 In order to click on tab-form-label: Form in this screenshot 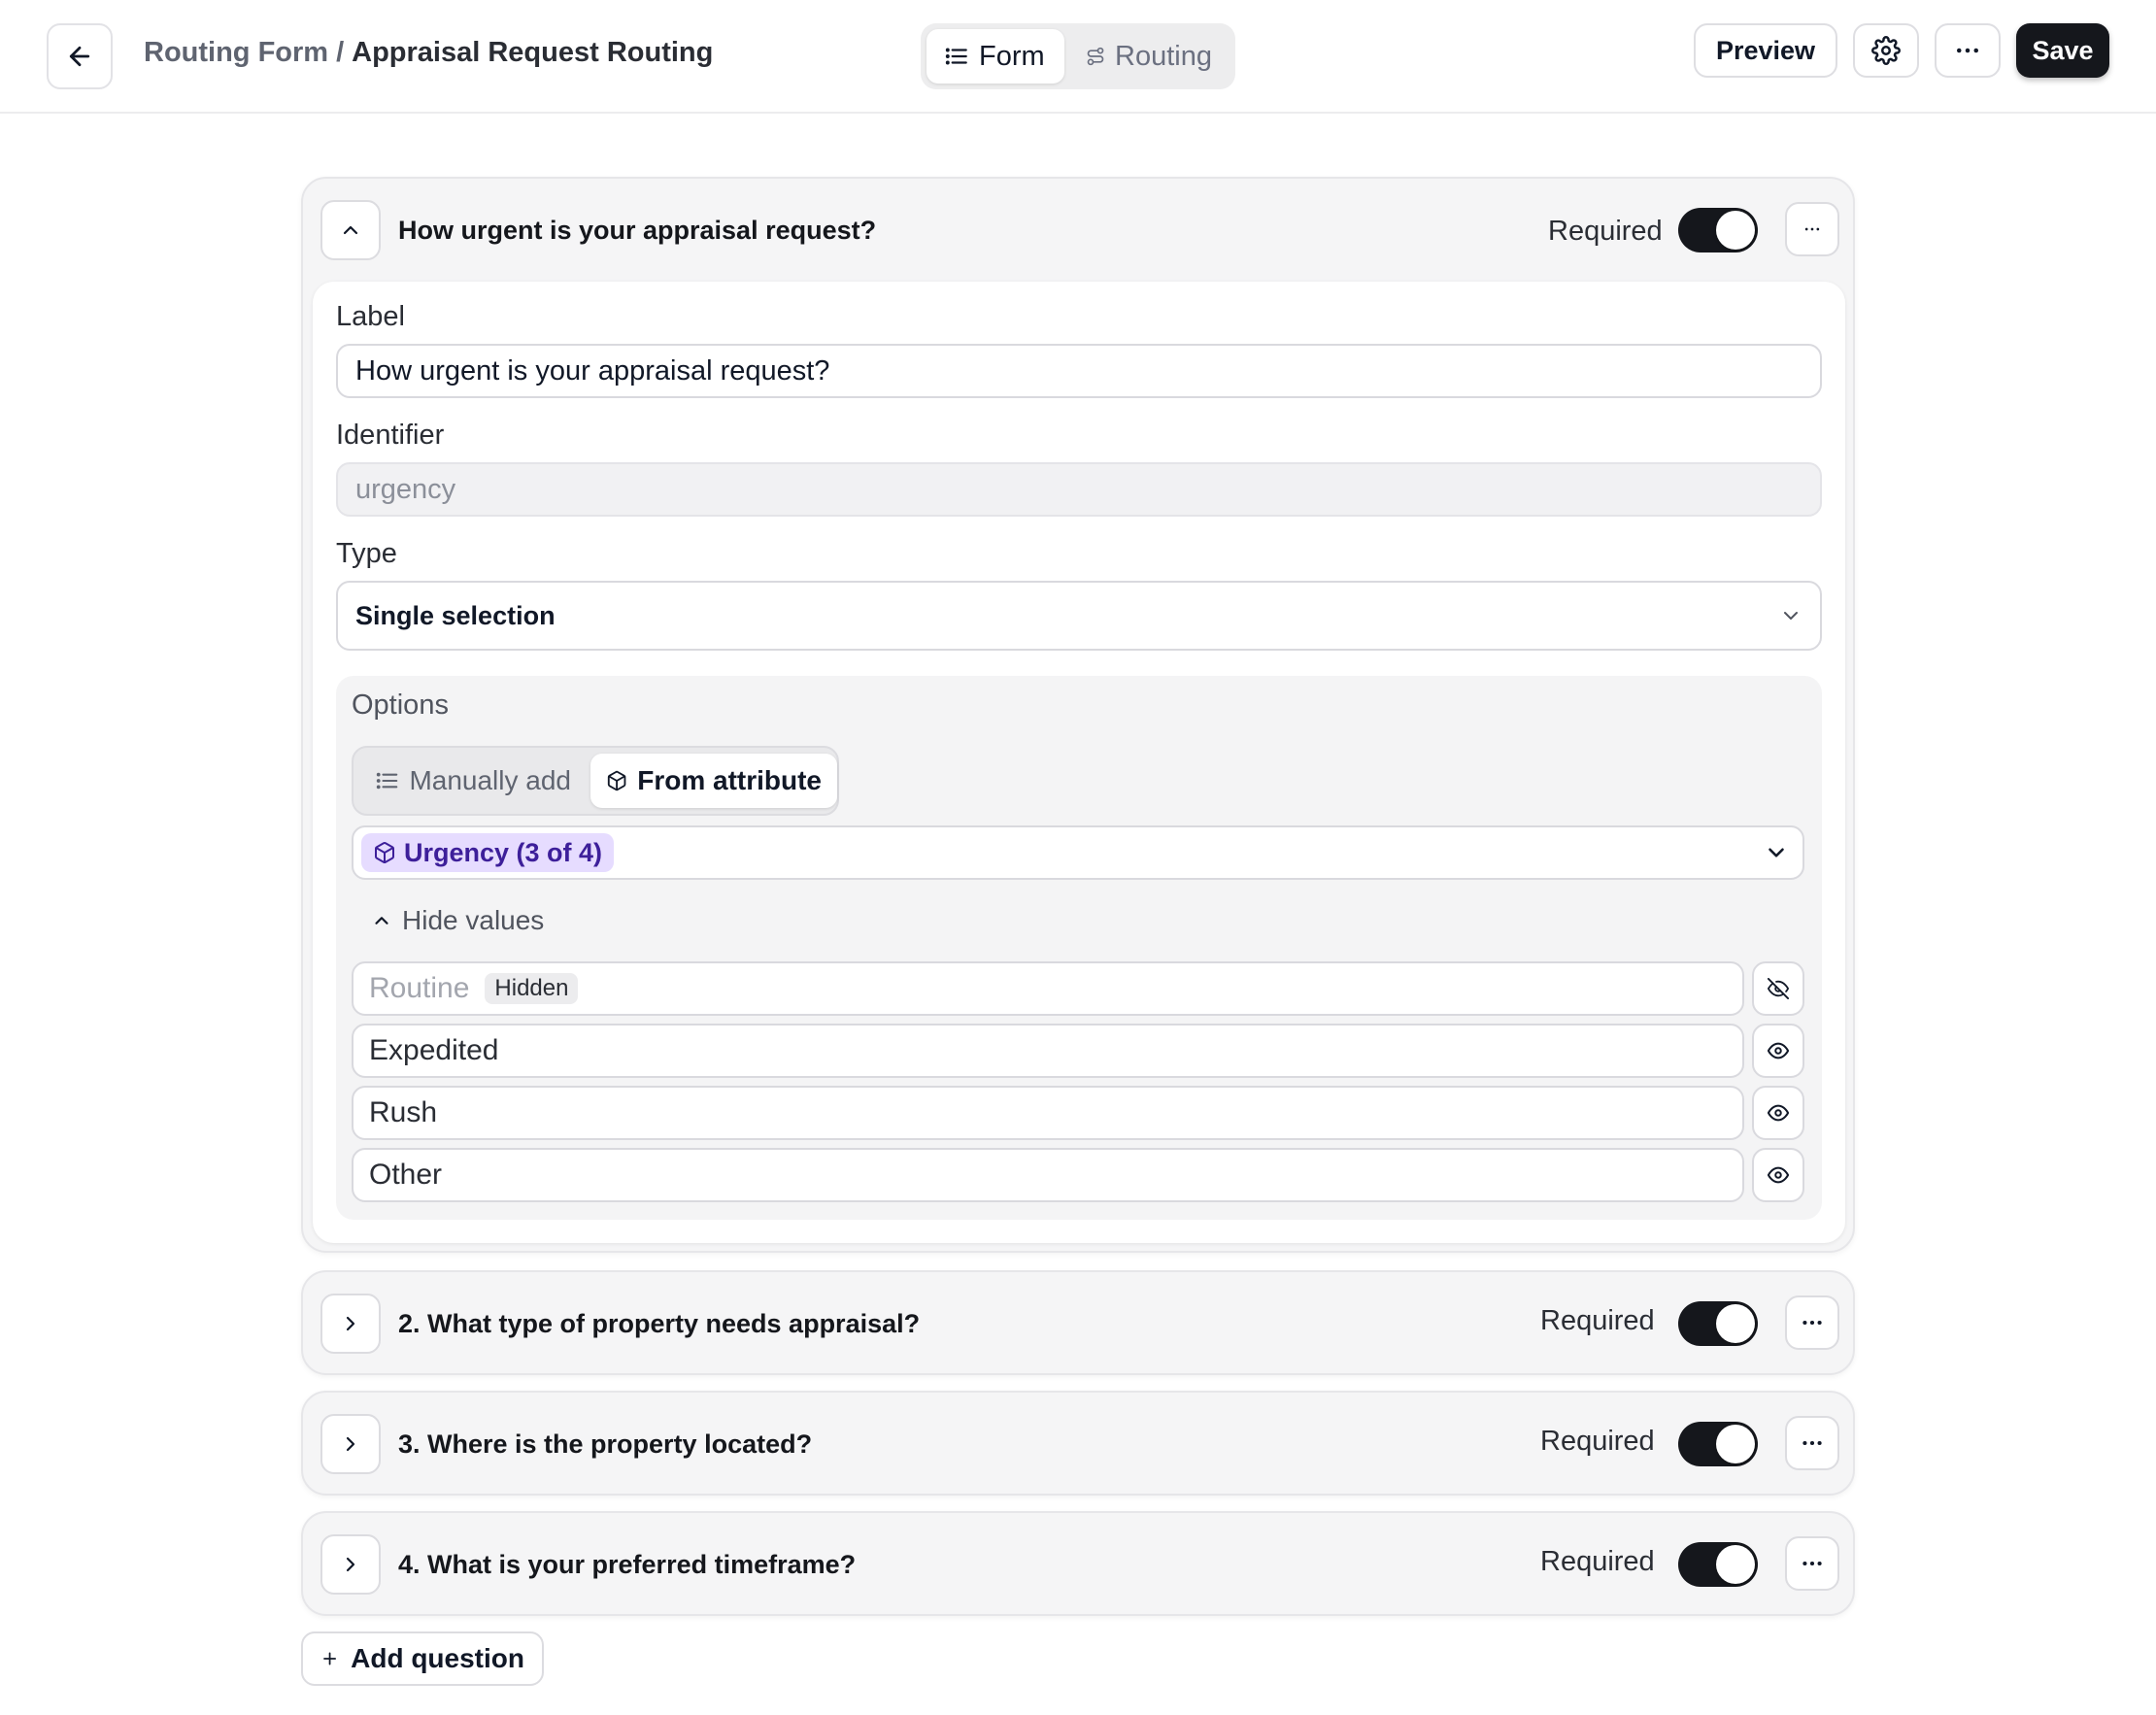, I will do `click(1012, 56)`.